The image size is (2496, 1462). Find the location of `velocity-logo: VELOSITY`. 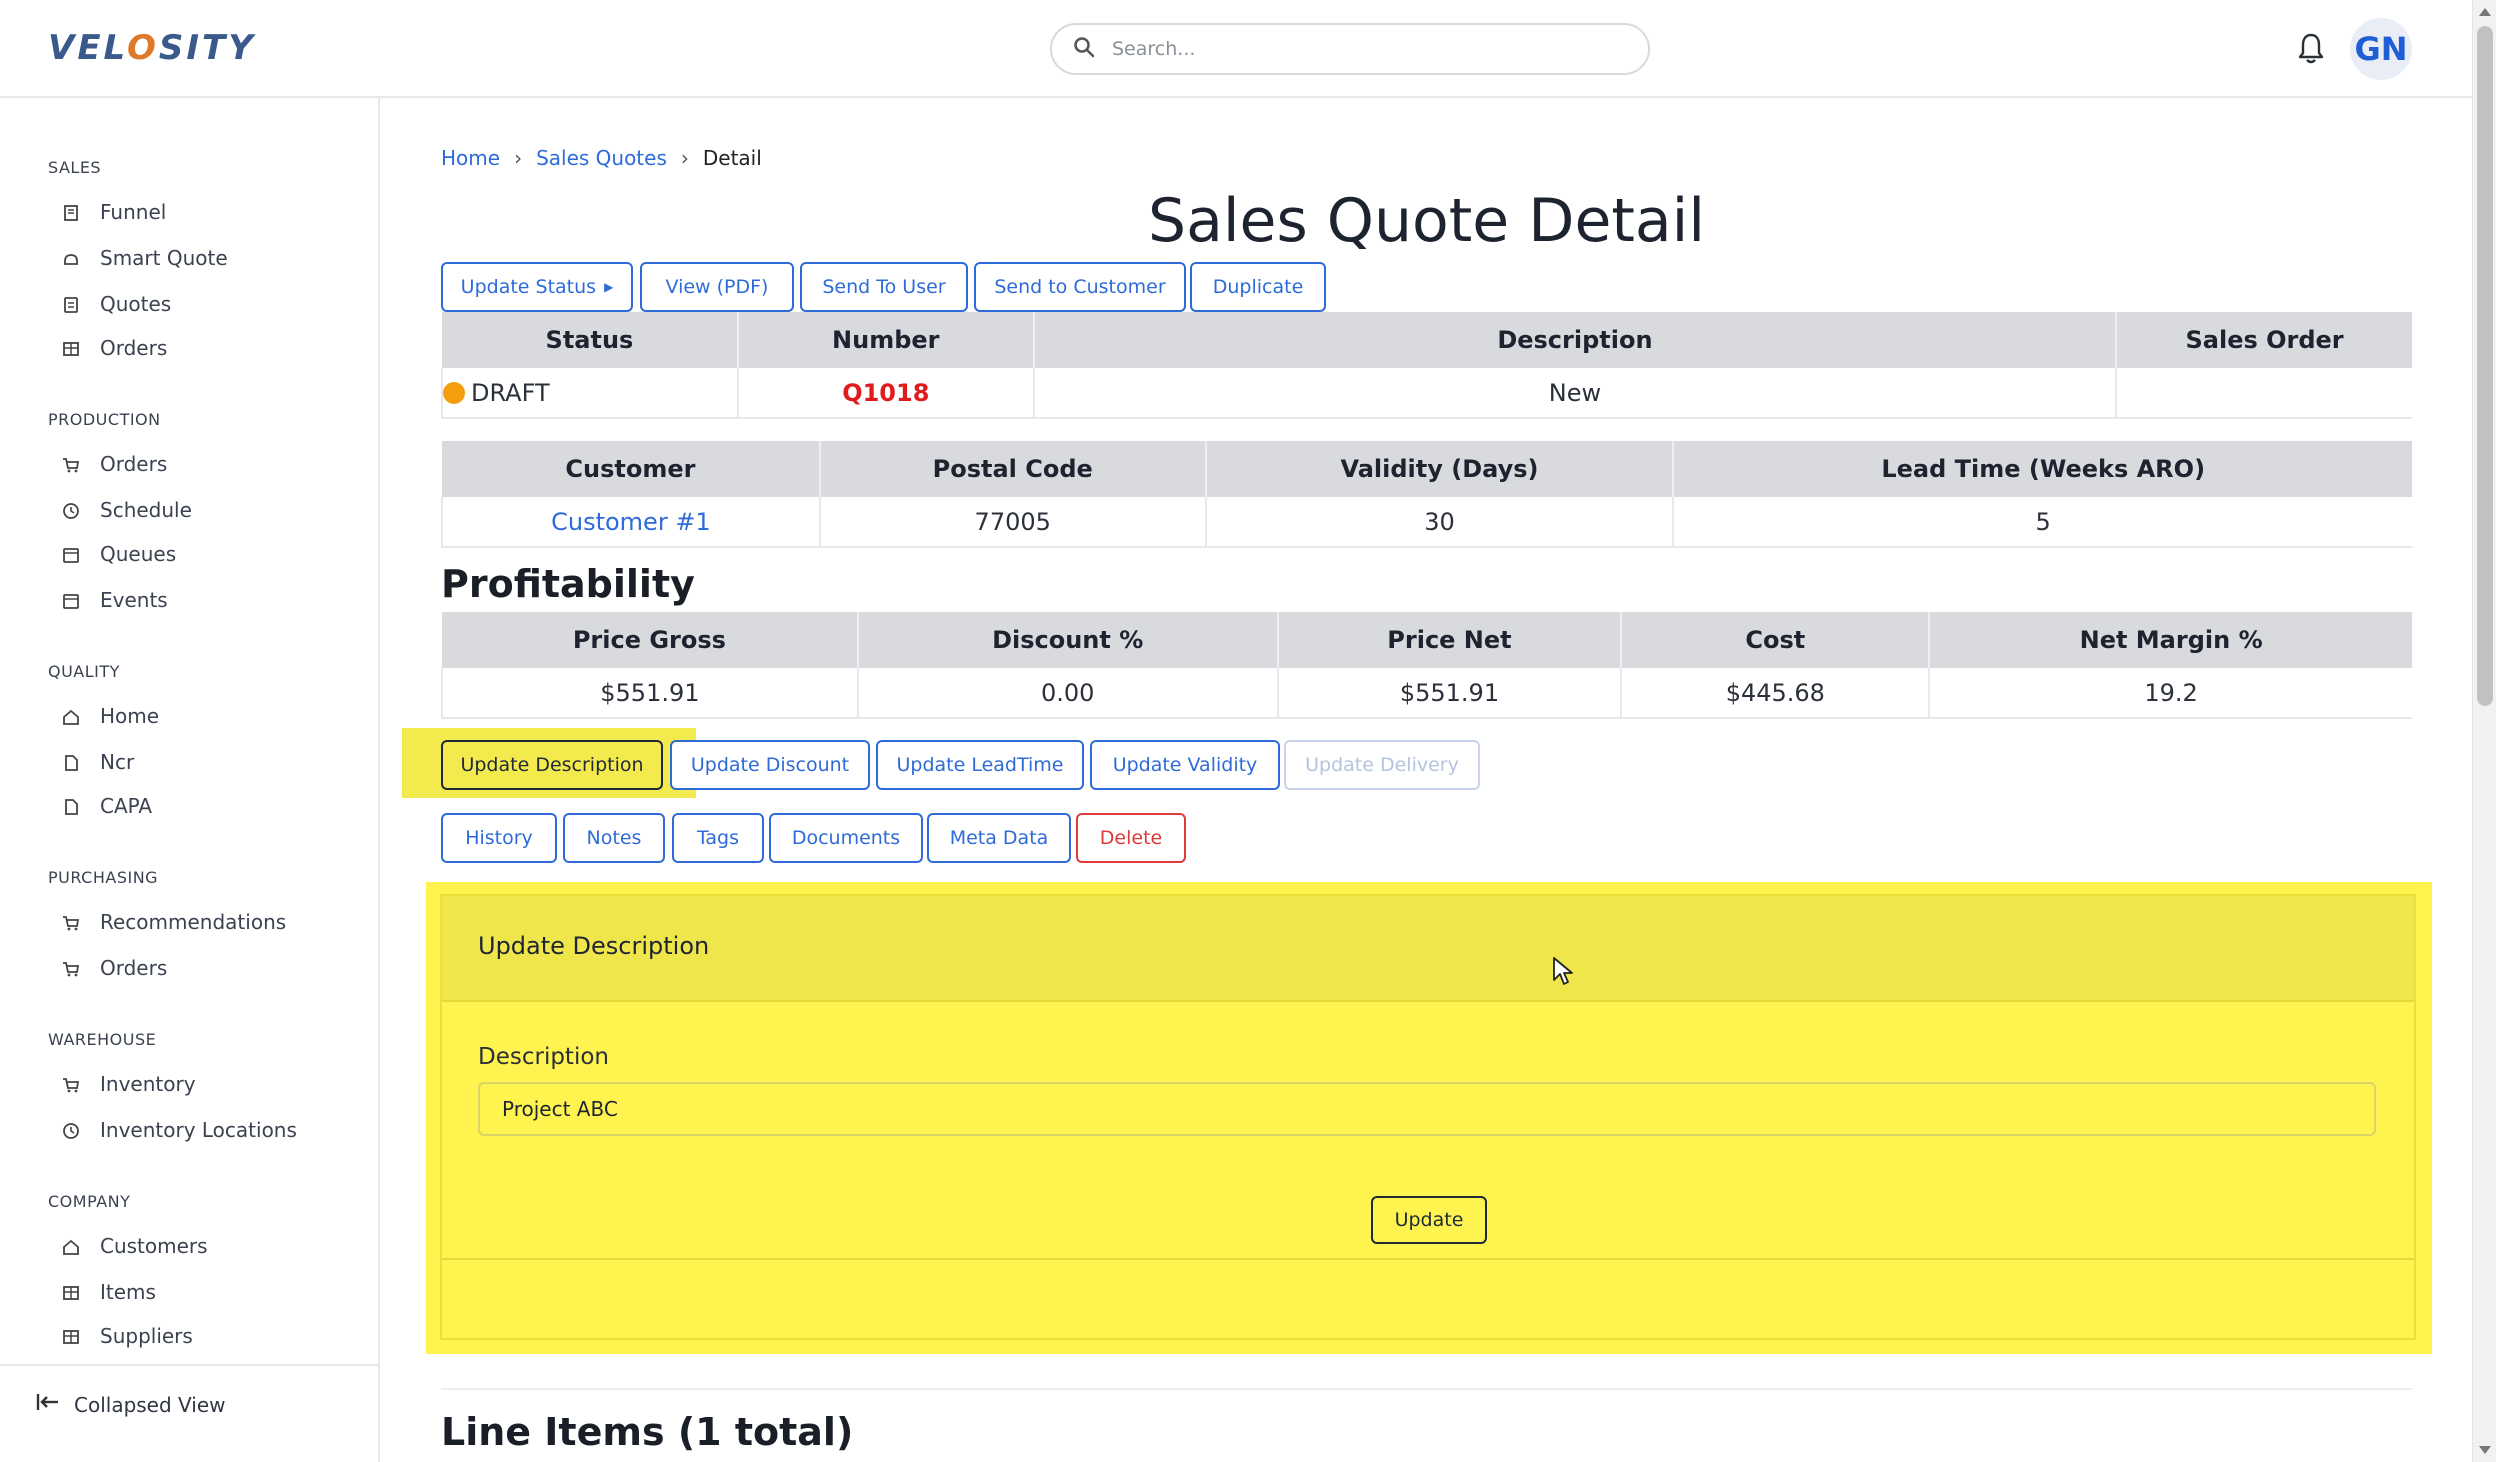

velocity-logo: VELOSITY is located at coordinates (152, 48).